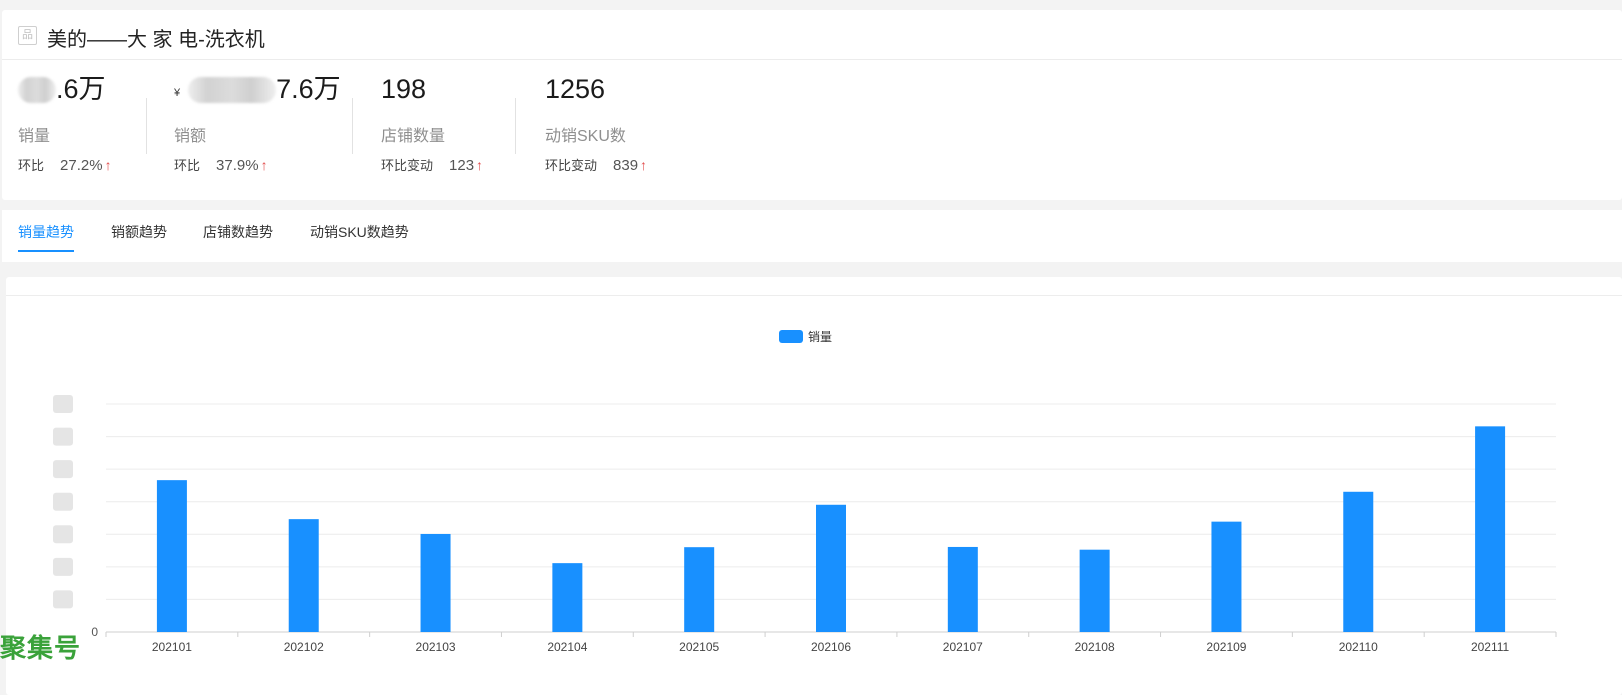 This screenshot has width=1622, height=695. What do you see at coordinates (41, 648) in the screenshot?
I see `watermark: 聚集号` at bounding box center [41, 648].